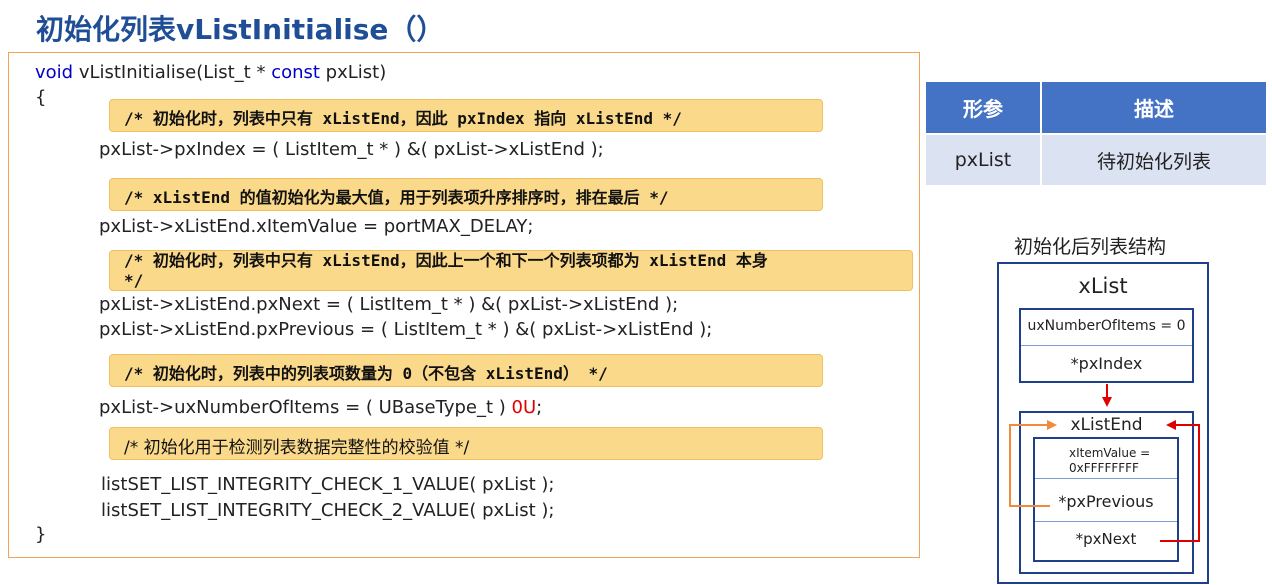  I want to click on pxnext-arrow, so click(1180, 481).